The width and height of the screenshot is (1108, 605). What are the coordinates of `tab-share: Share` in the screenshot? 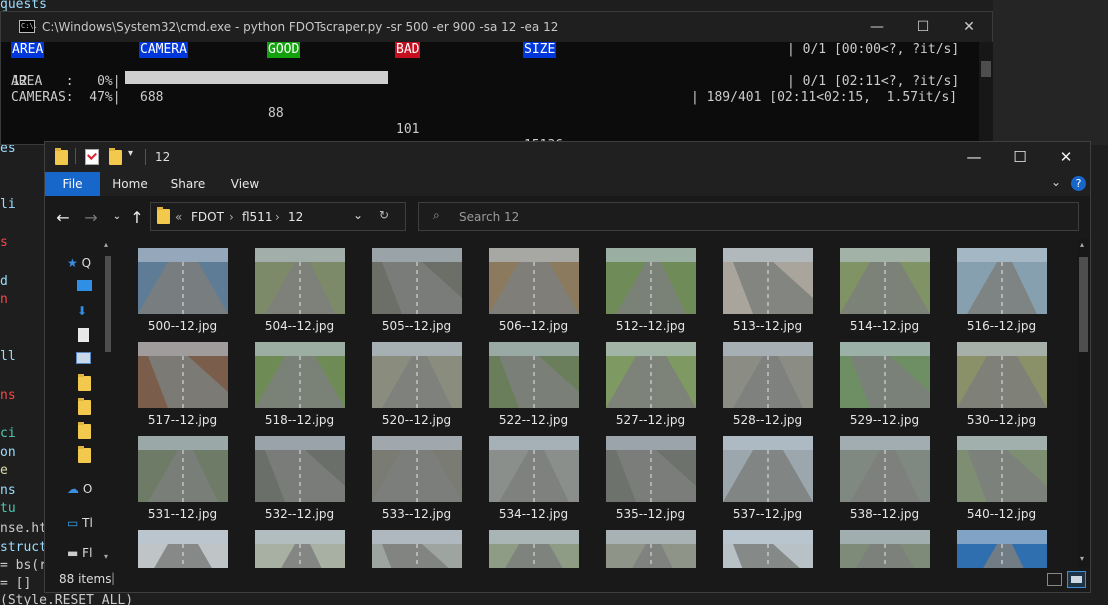 It's located at (188, 184).